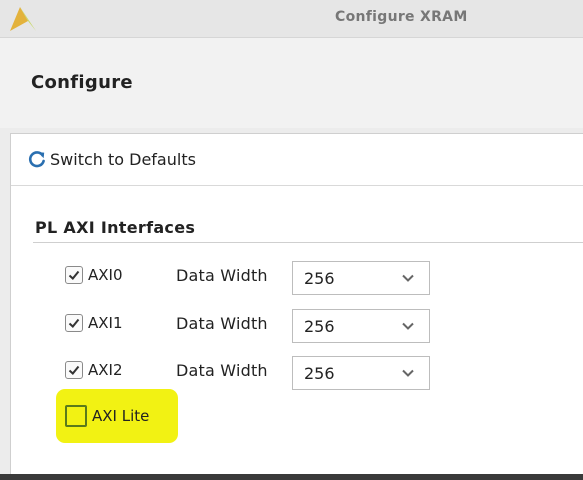 Image resolution: width=583 pixels, height=480 pixels. Describe the element at coordinates (36, 159) in the screenshot. I see `refresh-icon` at that location.